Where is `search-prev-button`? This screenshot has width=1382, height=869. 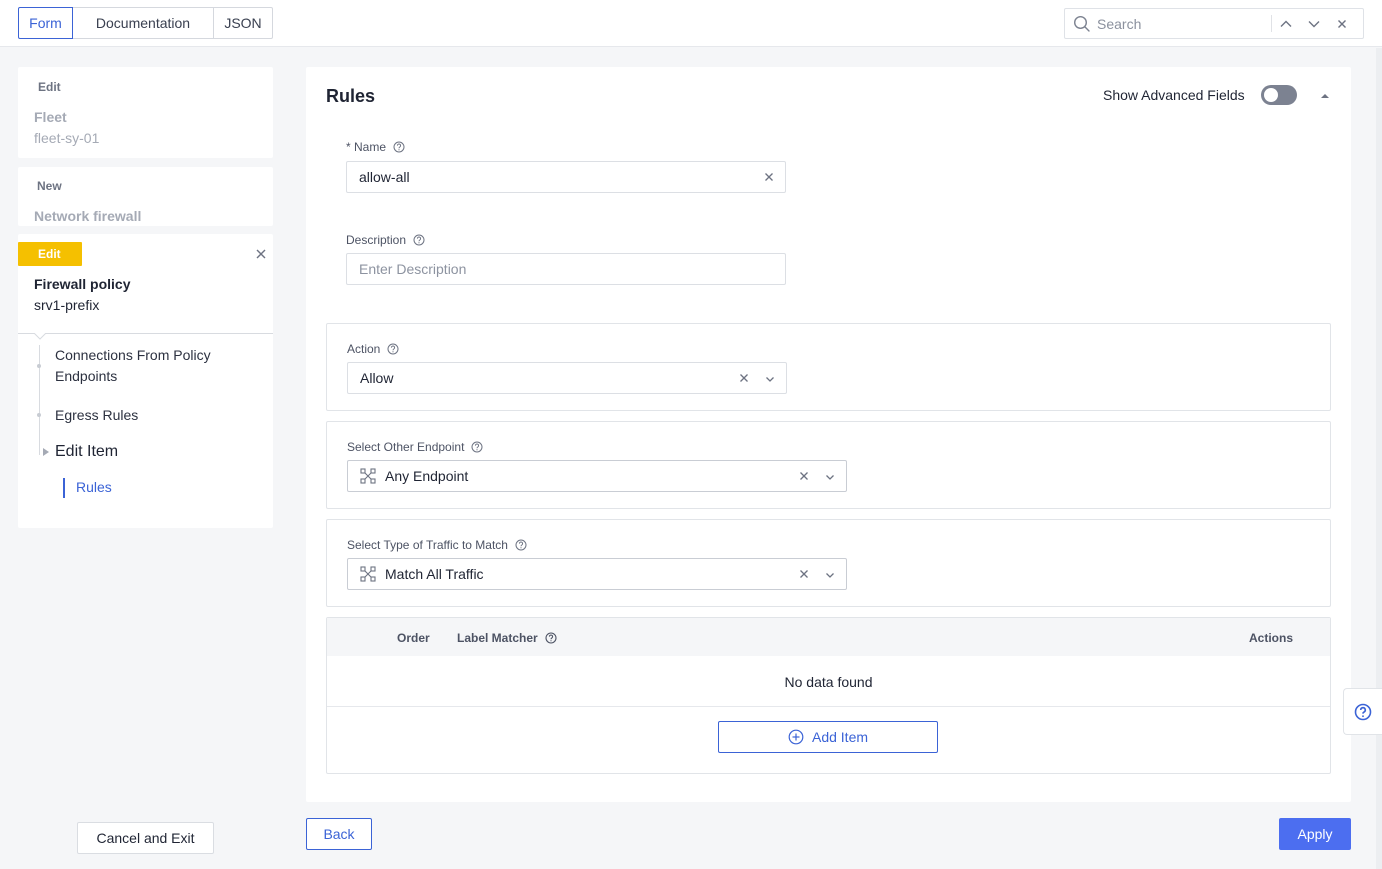
search-prev-button is located at coordinates (1286, 24).